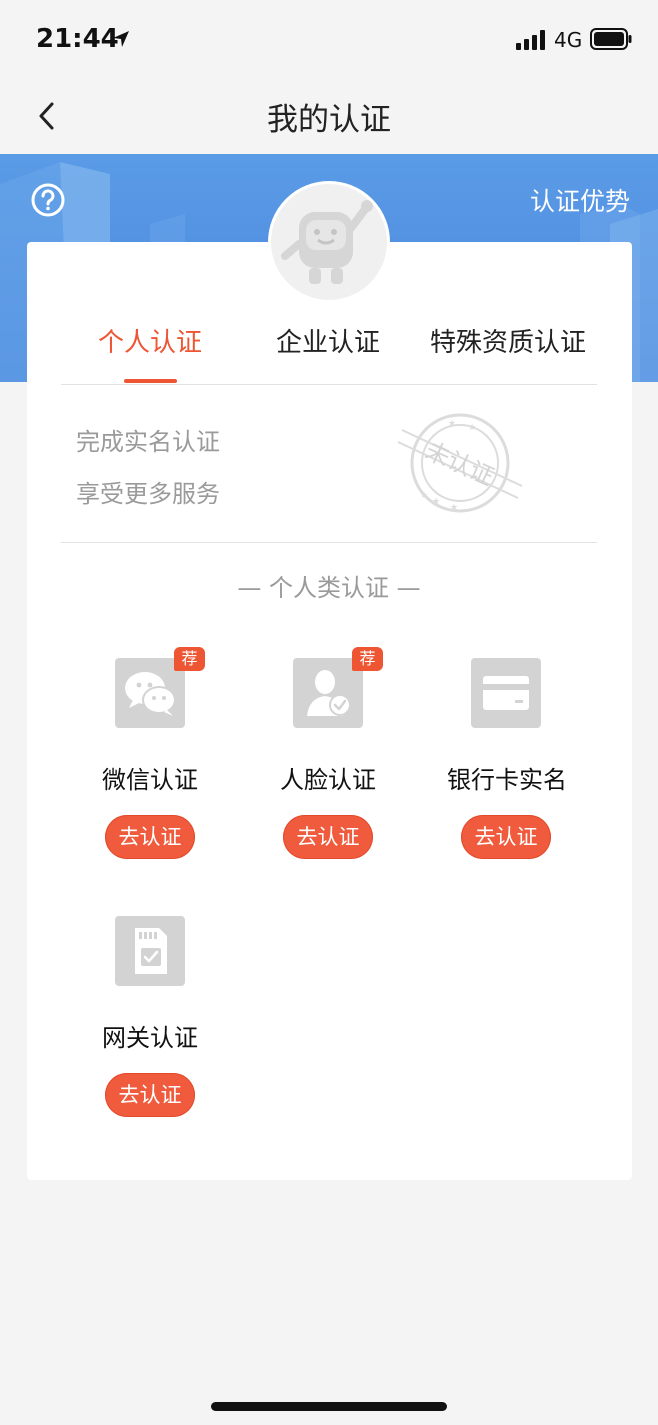 This screenshot has height=1425, width=658. Describe the element at coordinates (150, 381) in the screenshot. I see `active-tab-indicator` at that location.